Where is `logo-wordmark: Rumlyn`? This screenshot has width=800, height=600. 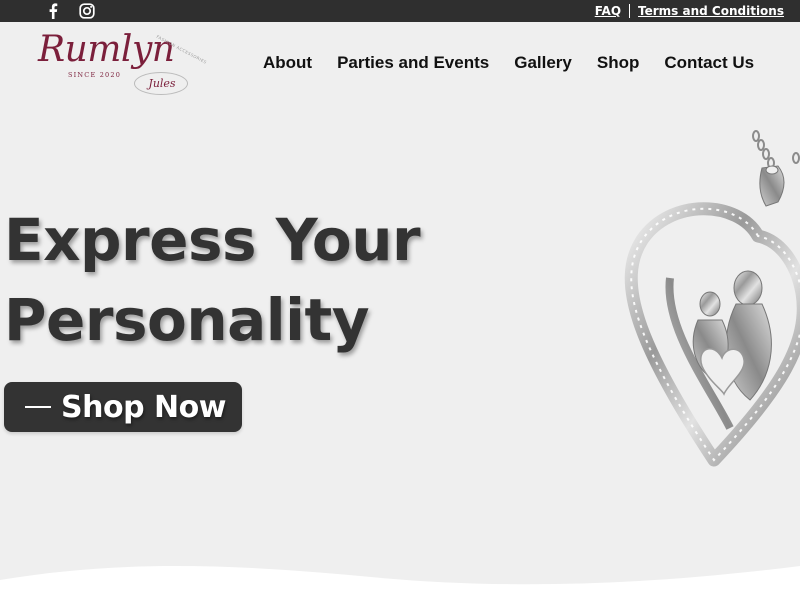 logo-wordmark: Rumlyn is located at coordinates (106, 49).